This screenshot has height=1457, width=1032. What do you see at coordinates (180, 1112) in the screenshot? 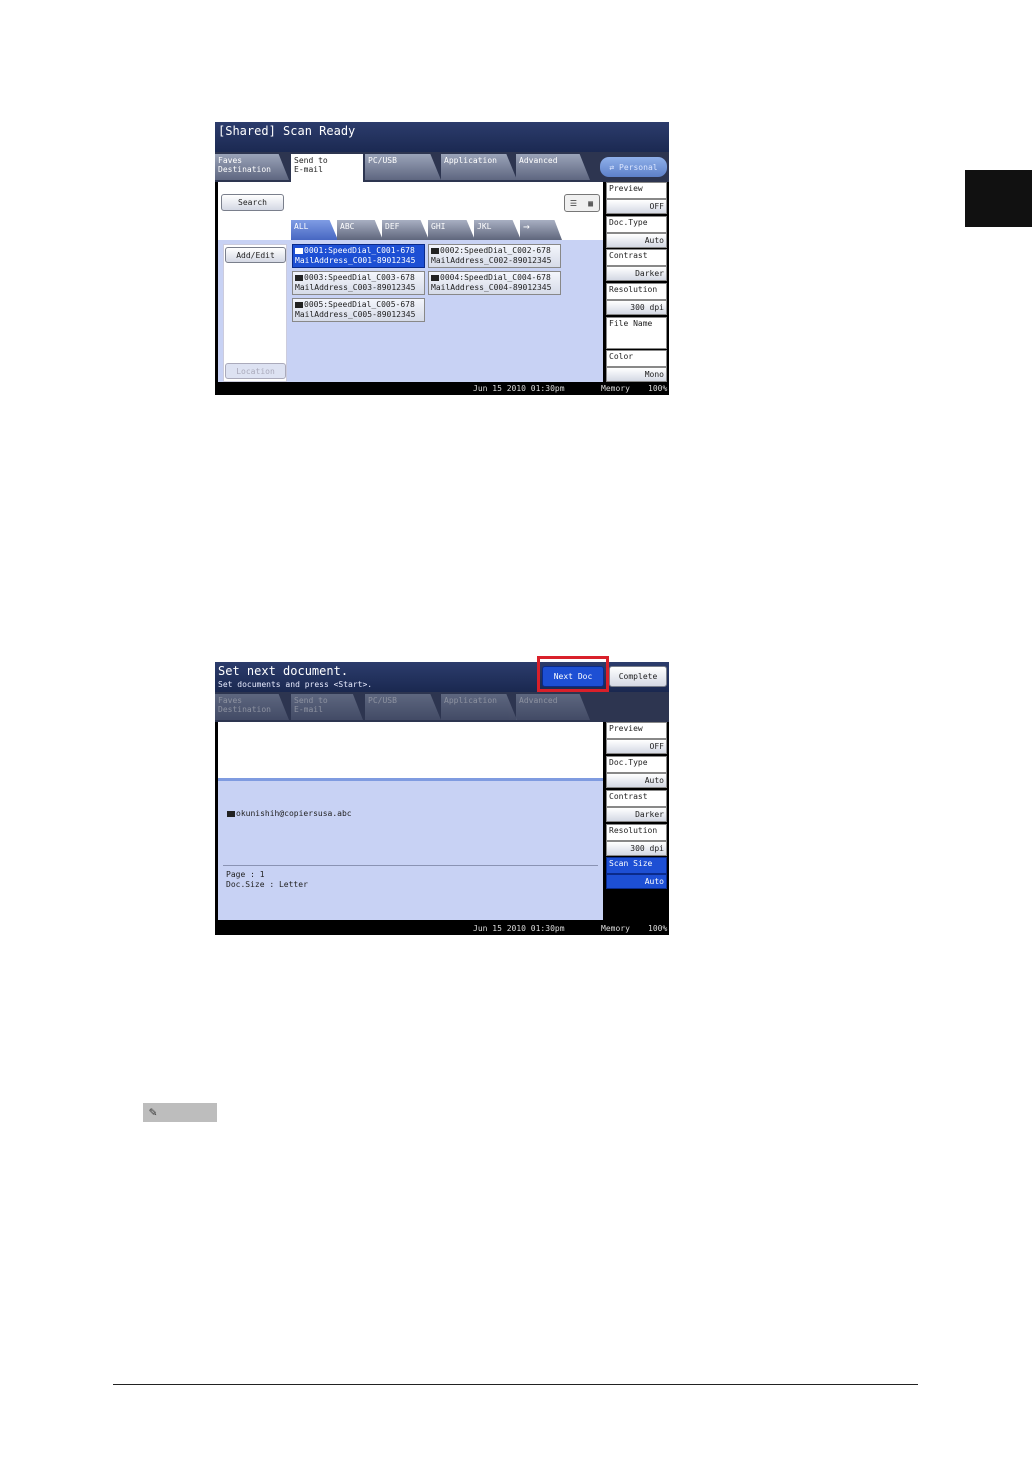
I see `note-badge: ✎` at bounding box center [180, 1112].